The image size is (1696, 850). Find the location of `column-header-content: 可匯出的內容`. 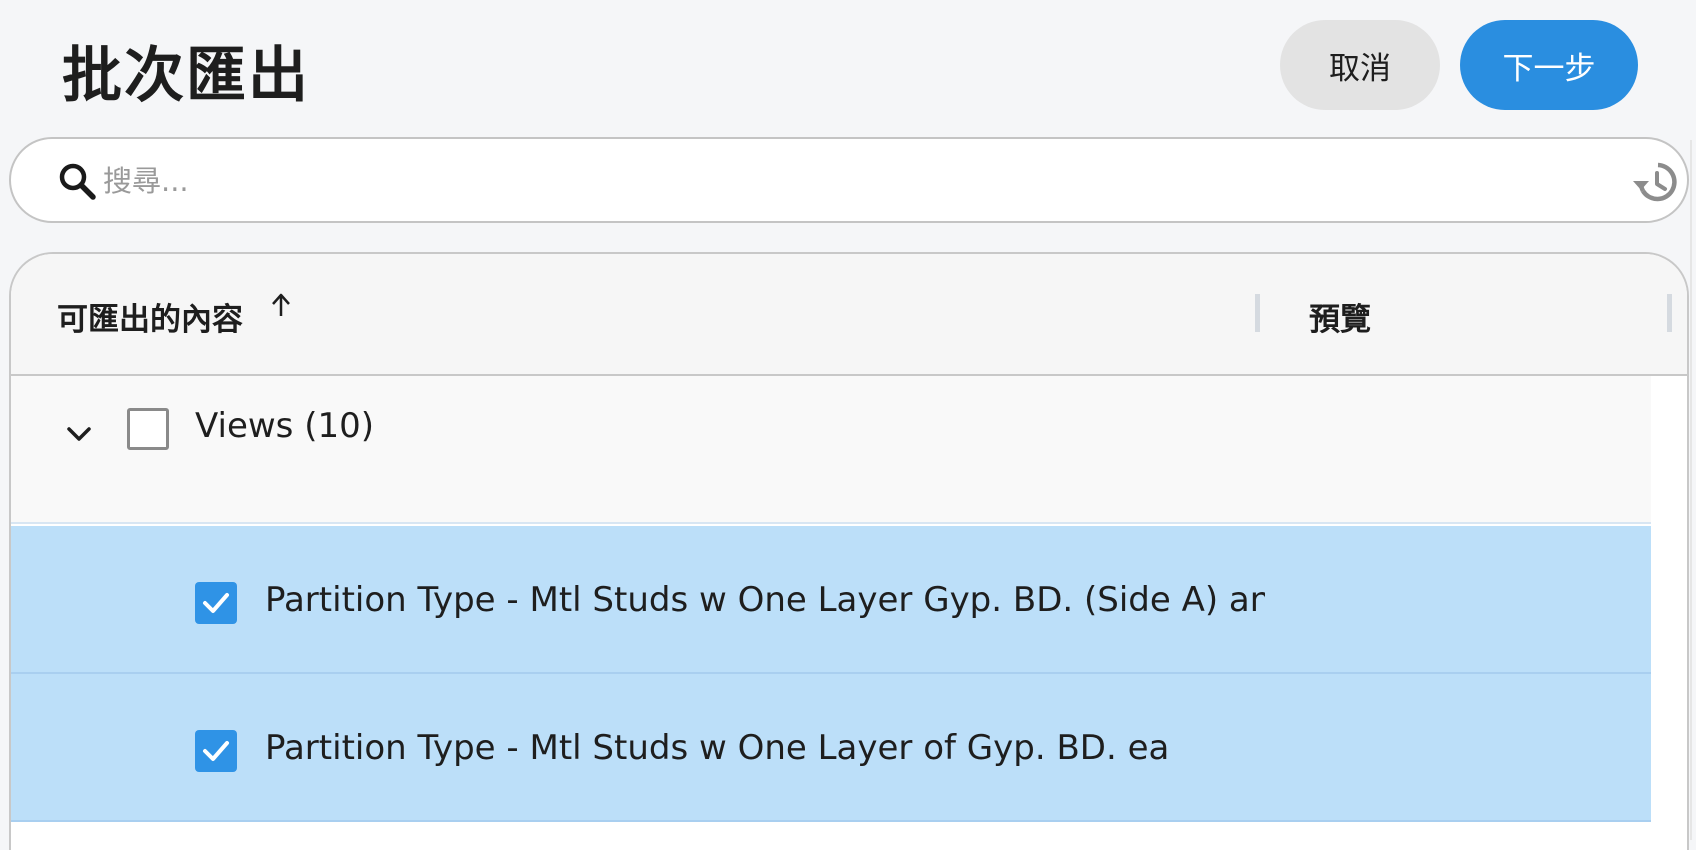

column-header-content: 可匯出的內容 is located at coordinates (150, 316).